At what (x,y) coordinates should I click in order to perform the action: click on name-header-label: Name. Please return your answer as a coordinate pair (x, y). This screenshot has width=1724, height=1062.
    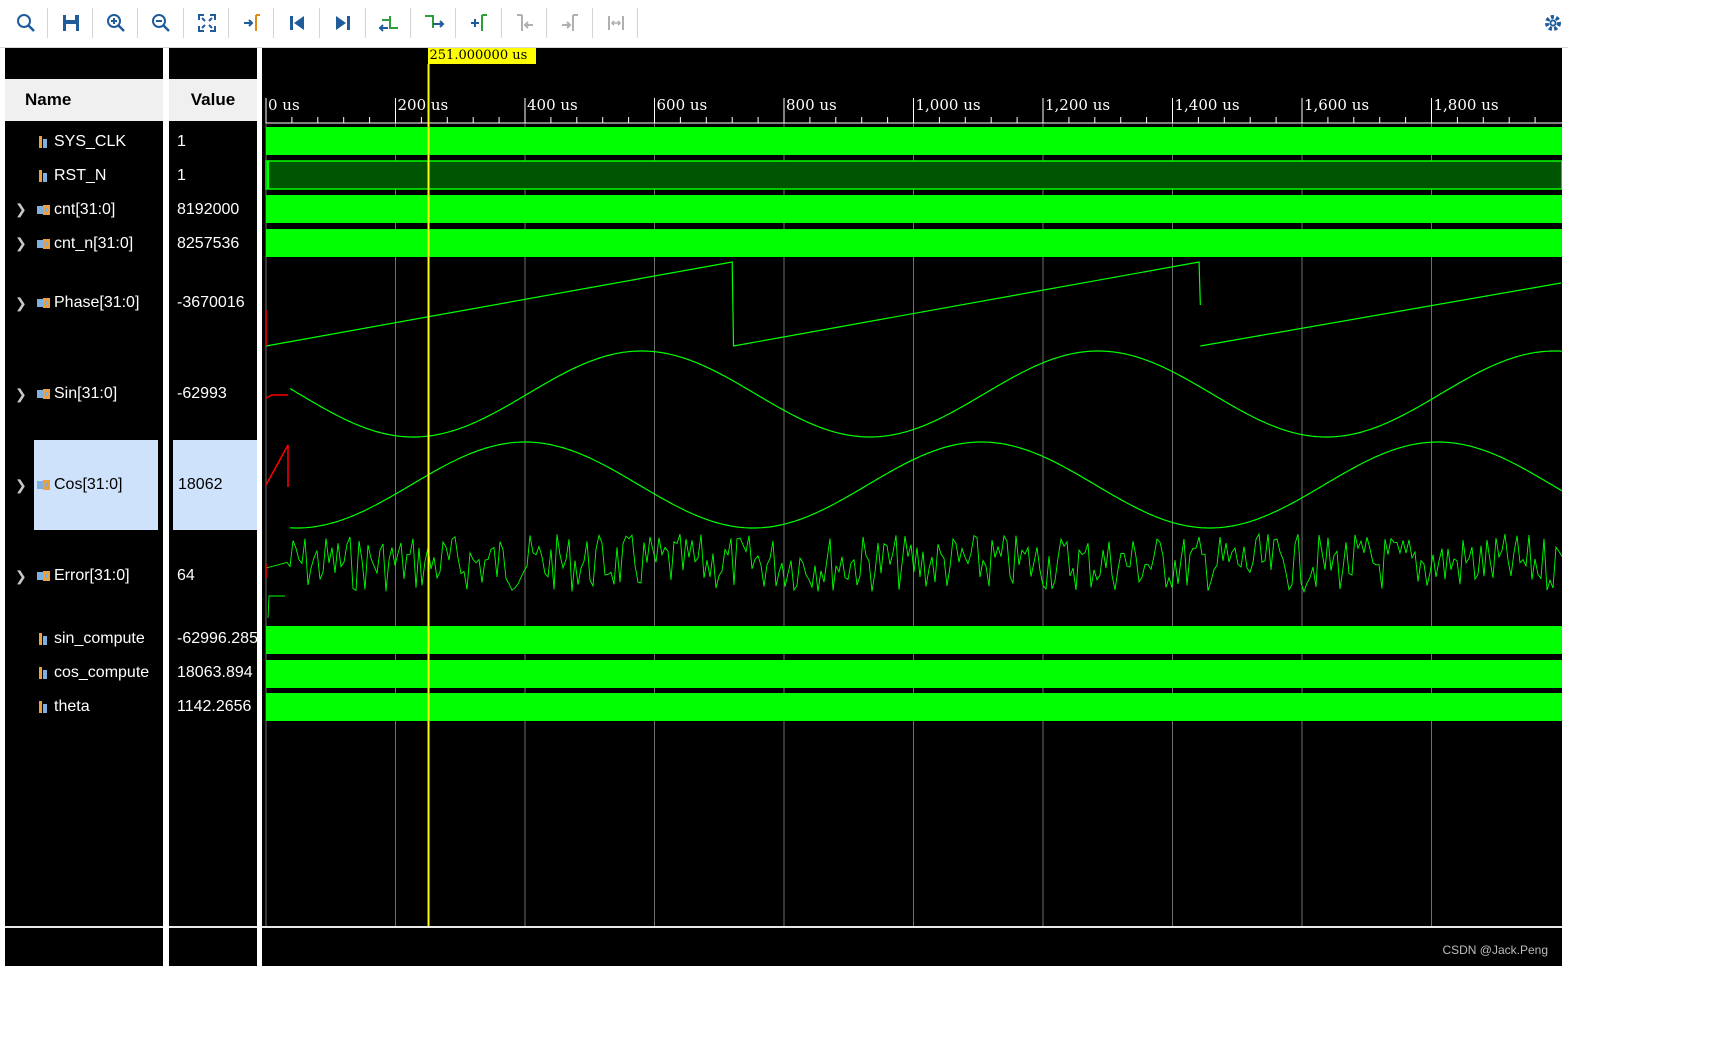
    Looking at the image, I should click on (48, 100).